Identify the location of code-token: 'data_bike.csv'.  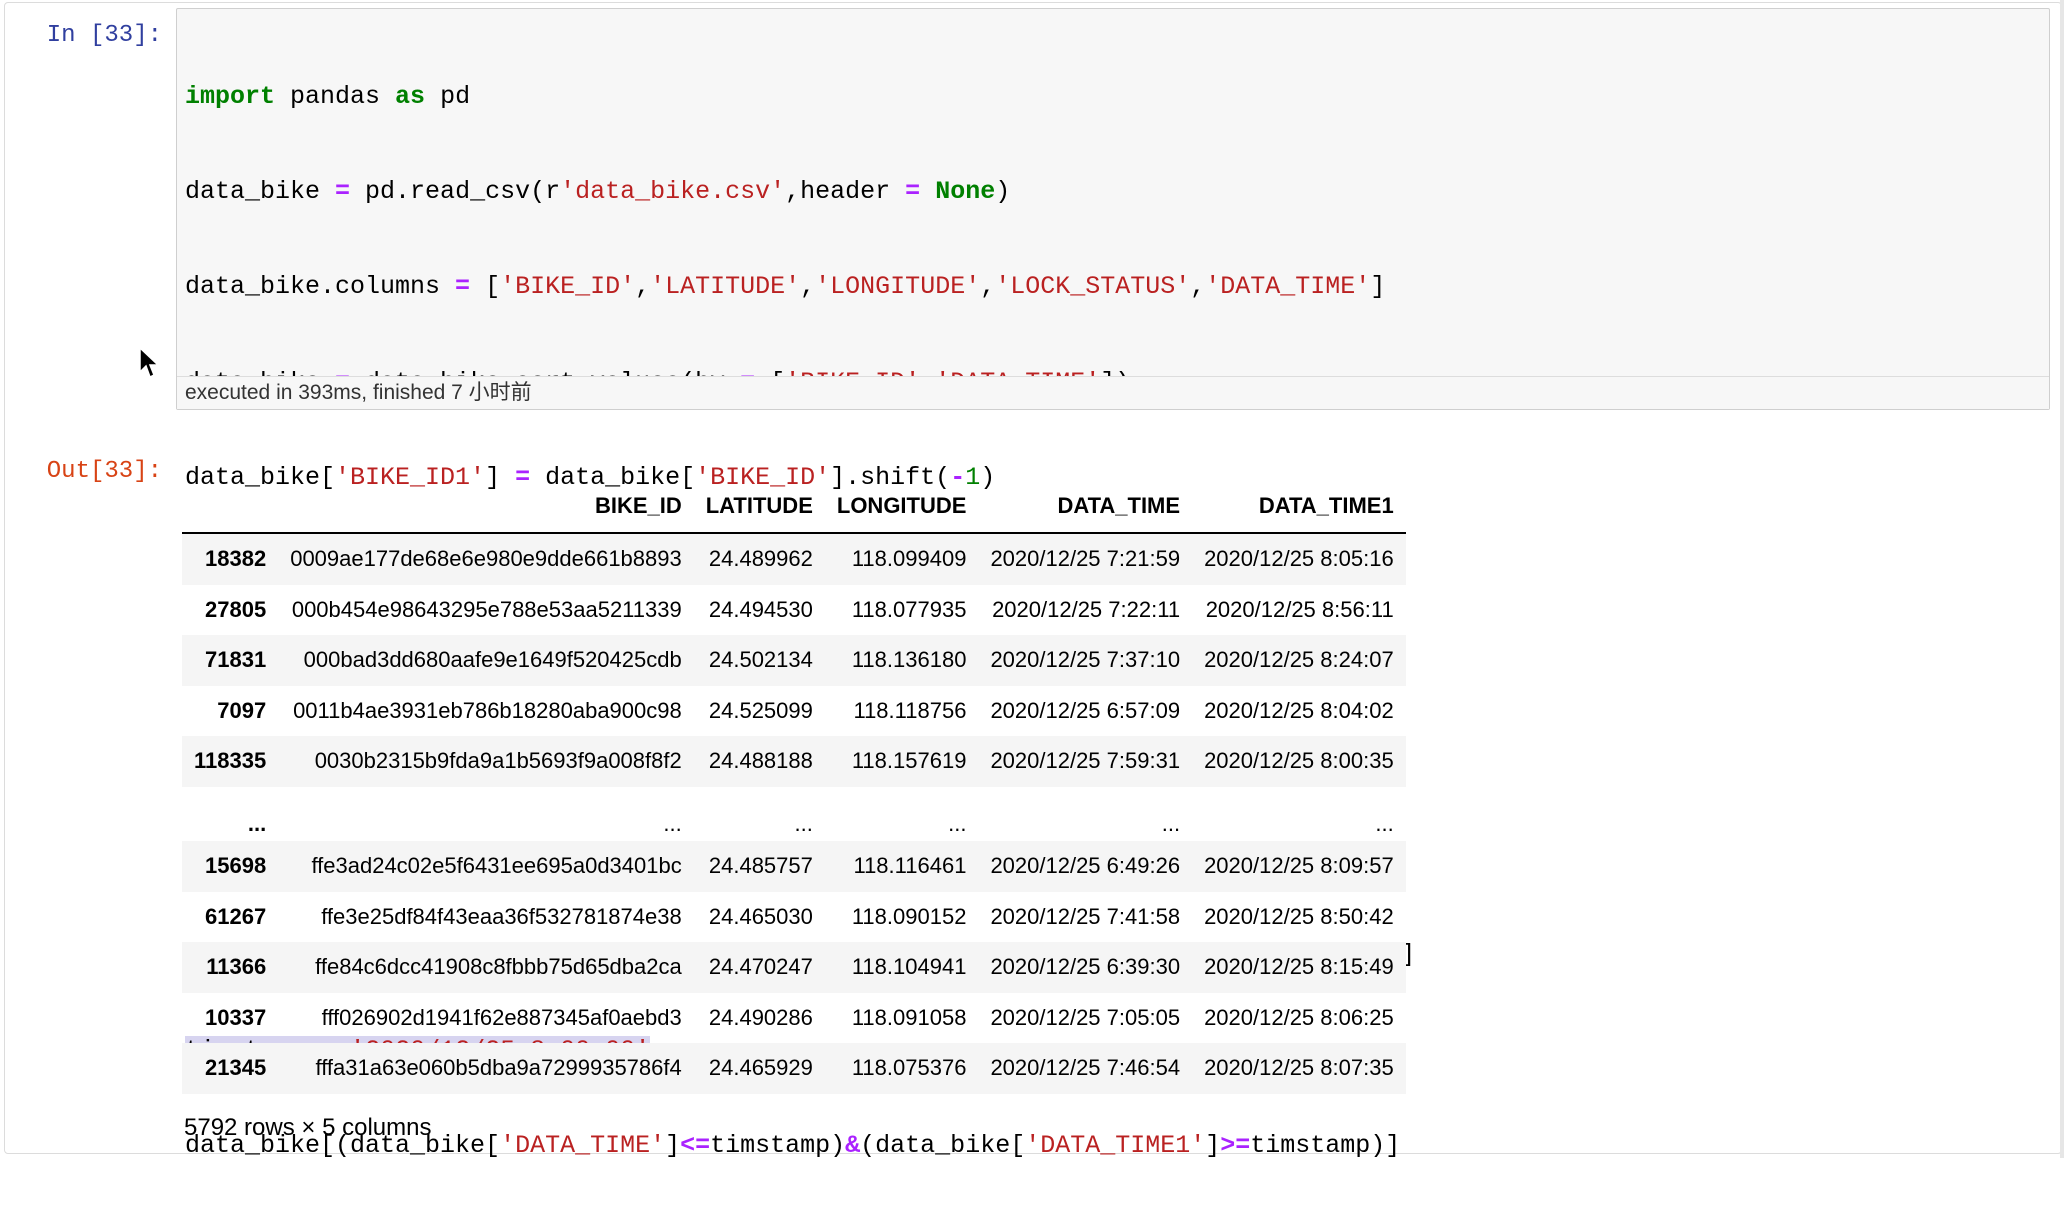
(673, 191).